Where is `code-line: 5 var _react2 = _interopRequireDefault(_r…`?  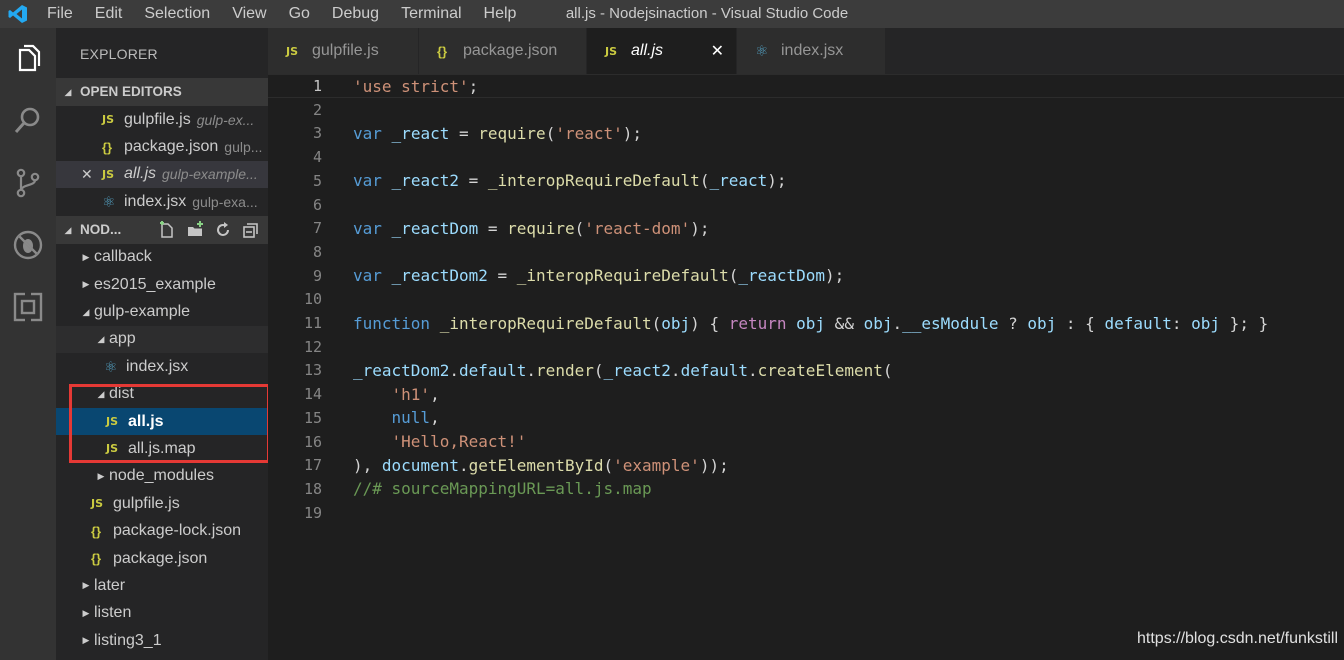 code-line: 5 var _react2 = _interopRequireDefault(_r… is located at coordinates (806, 181).